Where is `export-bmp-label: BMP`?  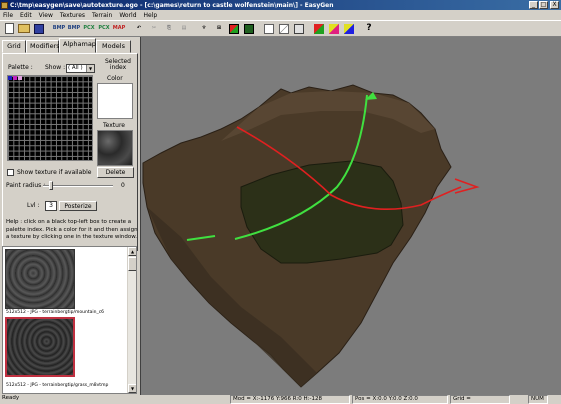
export-bmp-label: BMP is located at coordinates (59, 28).